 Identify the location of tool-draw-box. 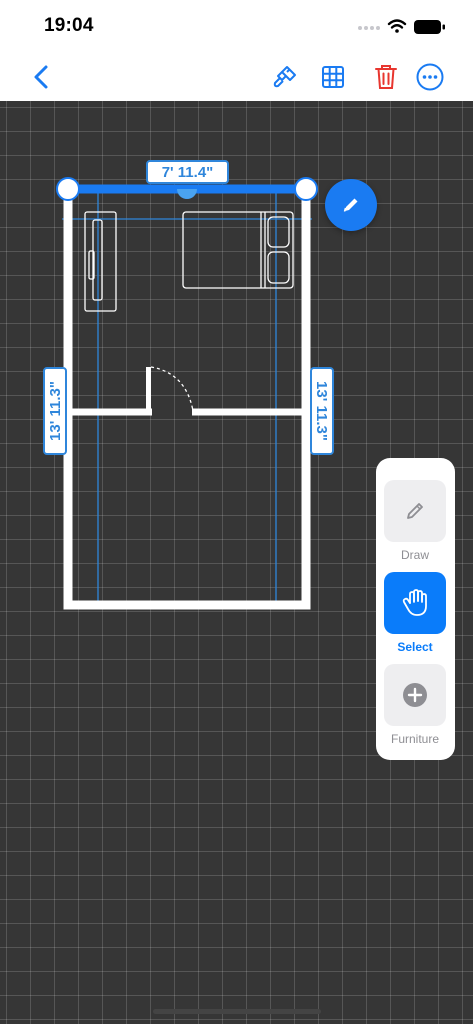
(415, 511).